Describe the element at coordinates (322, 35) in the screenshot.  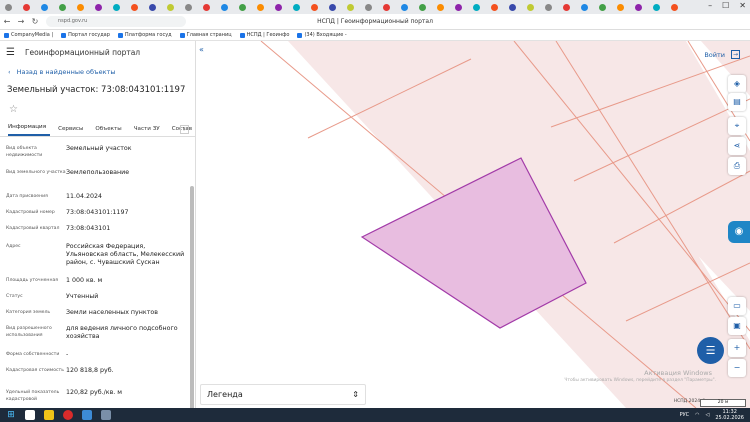
I see `bookmark-item: (34) Входящие -` at that location.